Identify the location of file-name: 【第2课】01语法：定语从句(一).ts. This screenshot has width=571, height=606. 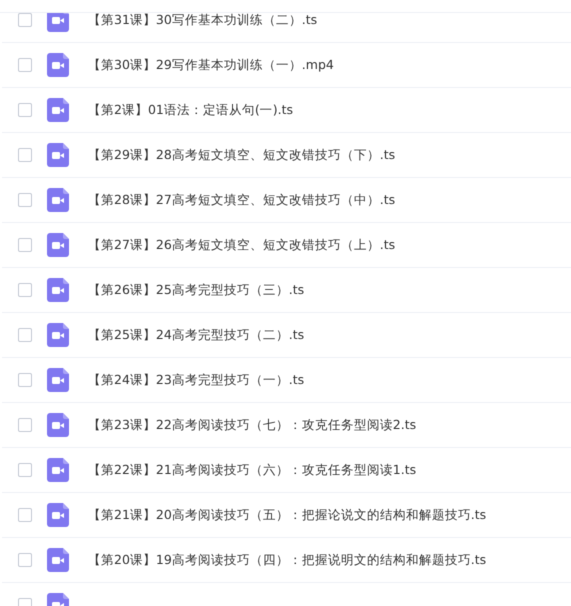
(190, 110).